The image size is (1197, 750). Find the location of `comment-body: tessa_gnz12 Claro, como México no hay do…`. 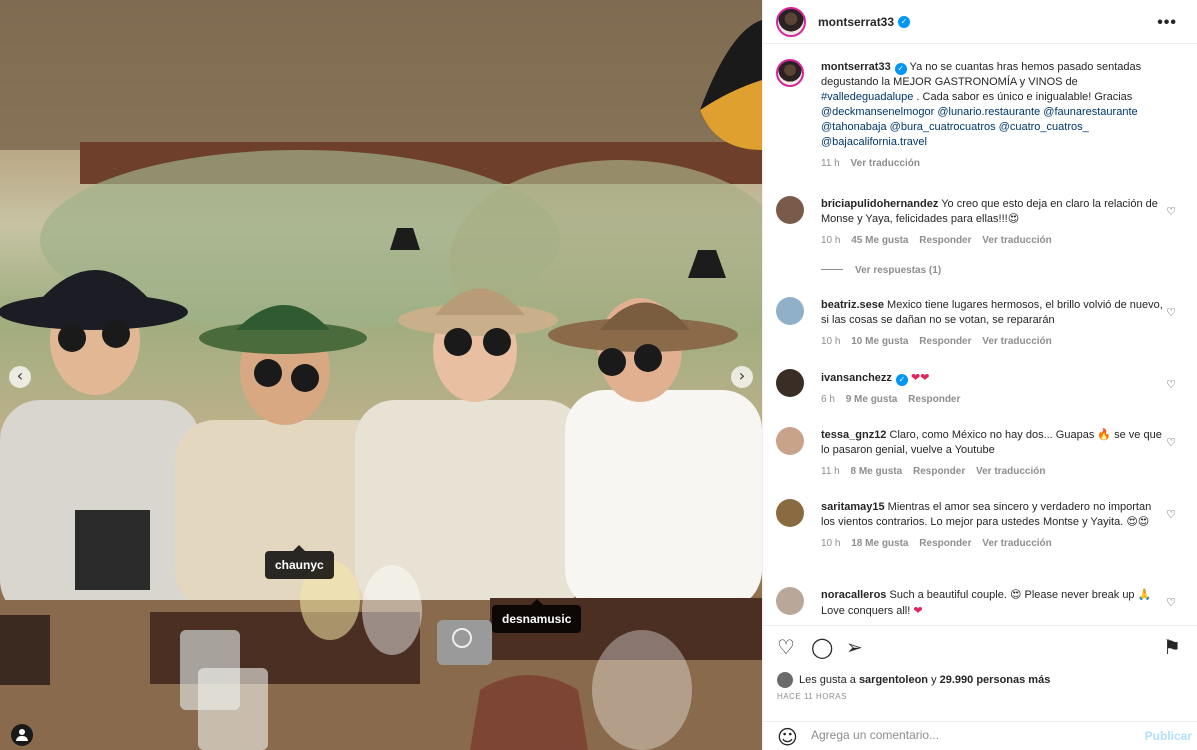

comment-body: tessa_gnz12 Claro, como México no hay do… is located at coordinates (993, 453).